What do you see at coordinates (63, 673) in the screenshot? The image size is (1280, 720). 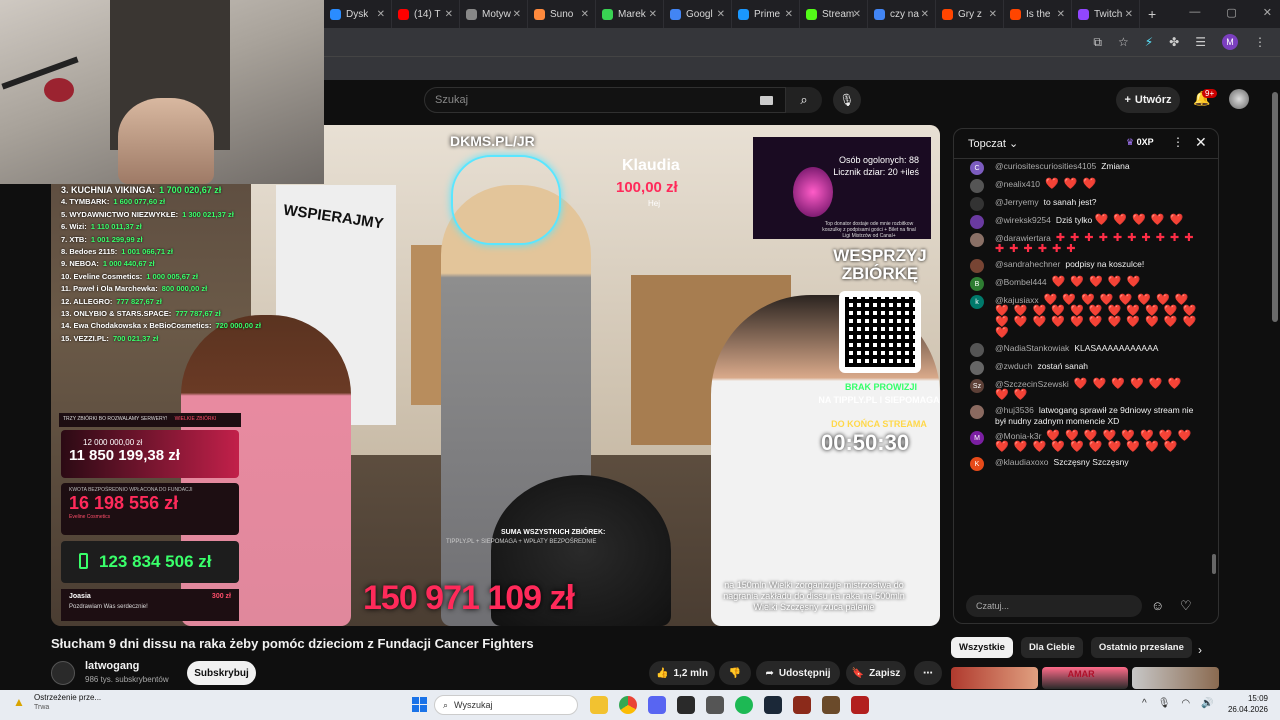 I see `channel-avatar` at bounding box center [63, 673].